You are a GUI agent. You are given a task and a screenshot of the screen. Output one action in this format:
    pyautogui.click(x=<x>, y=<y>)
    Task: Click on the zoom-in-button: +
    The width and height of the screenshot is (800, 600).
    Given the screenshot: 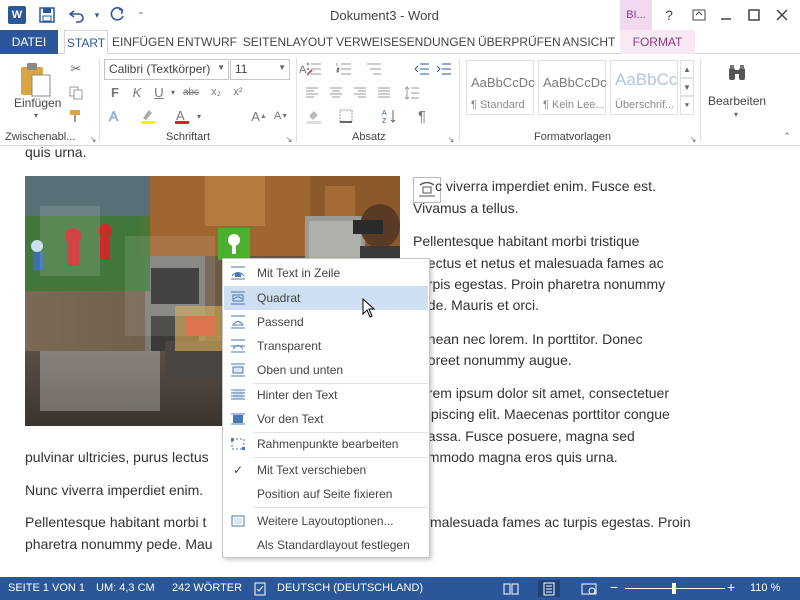 What is the action you would take?
    pyautogui.click(x=731, y=587)
    